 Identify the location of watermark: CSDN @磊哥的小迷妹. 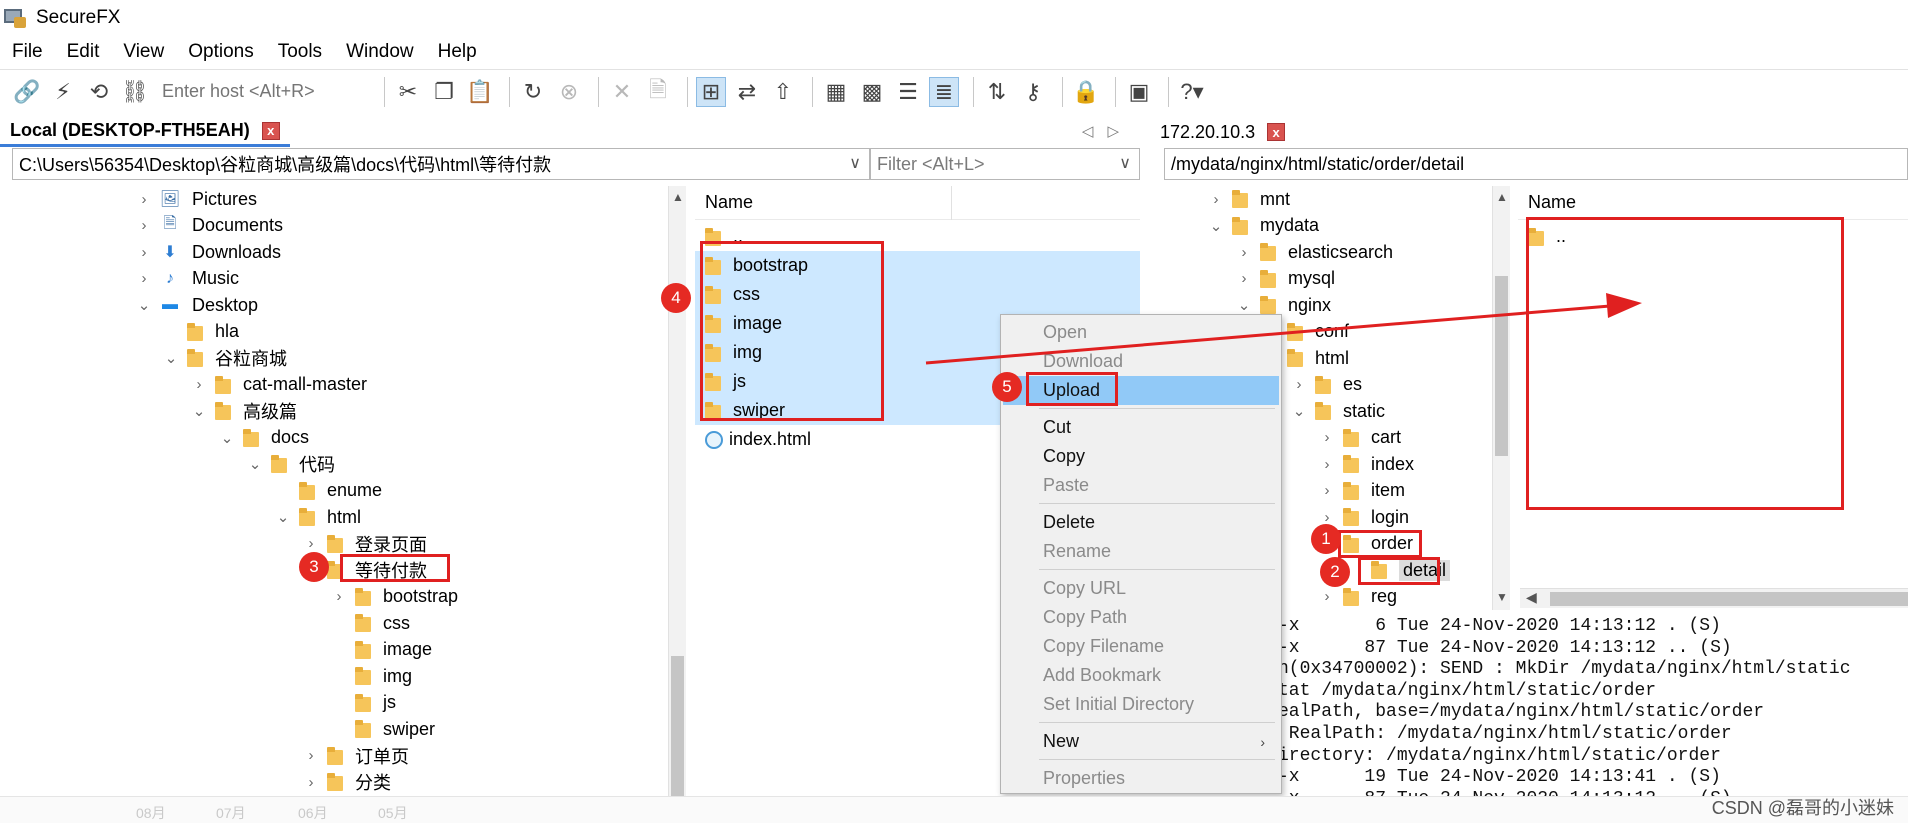
(1802, 808).